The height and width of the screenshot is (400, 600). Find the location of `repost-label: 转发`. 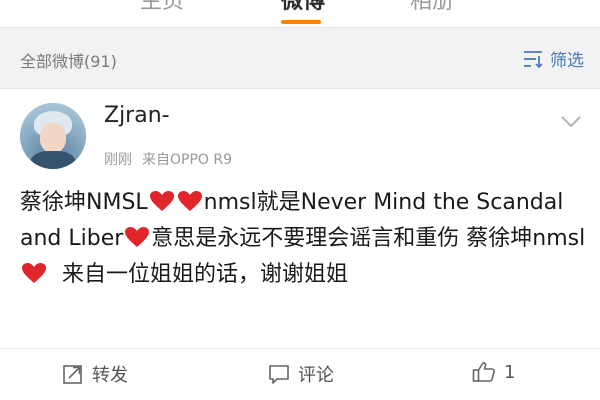

repost-label: 转发 is located at coordinates (110, 375).